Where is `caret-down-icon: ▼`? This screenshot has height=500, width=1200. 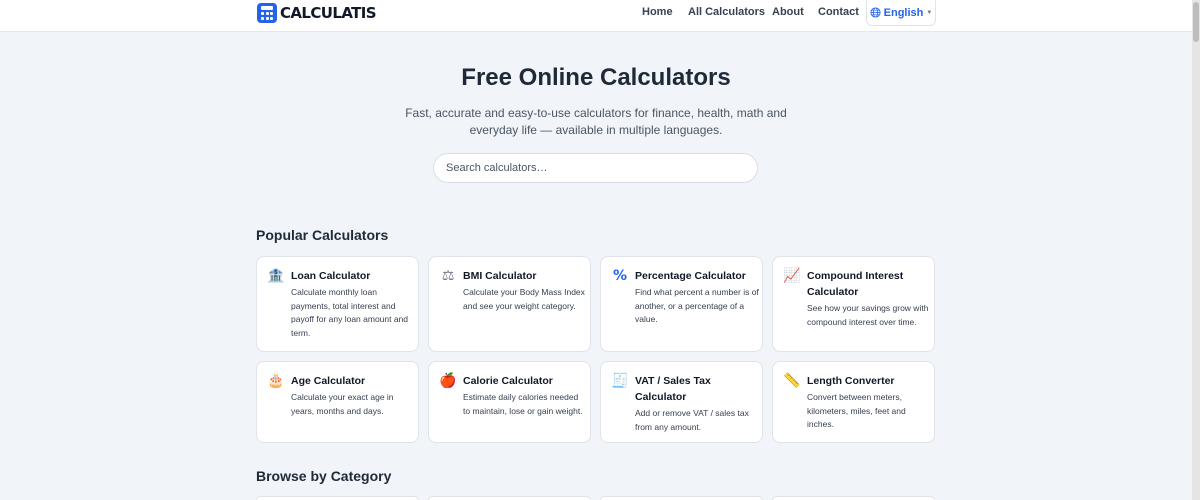 caret-down-icon: ▼ is located at coordinates (929, 12).